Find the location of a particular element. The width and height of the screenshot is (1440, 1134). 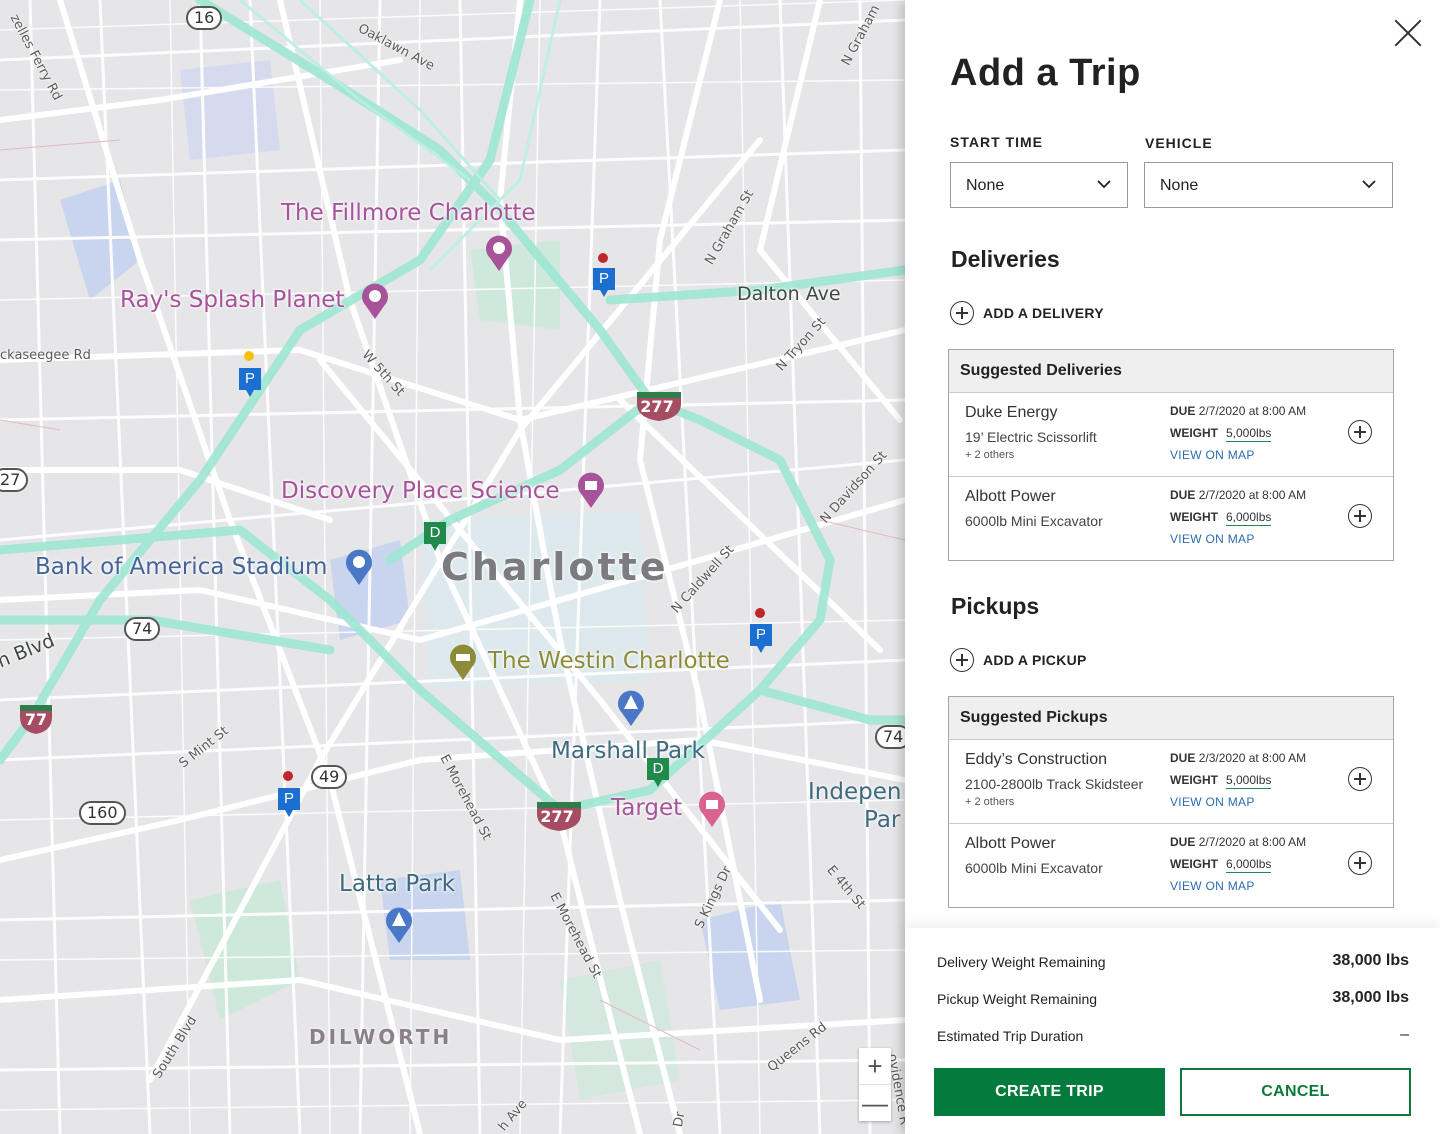

route-shield-49: 49 is located at coordinates (329, 777).